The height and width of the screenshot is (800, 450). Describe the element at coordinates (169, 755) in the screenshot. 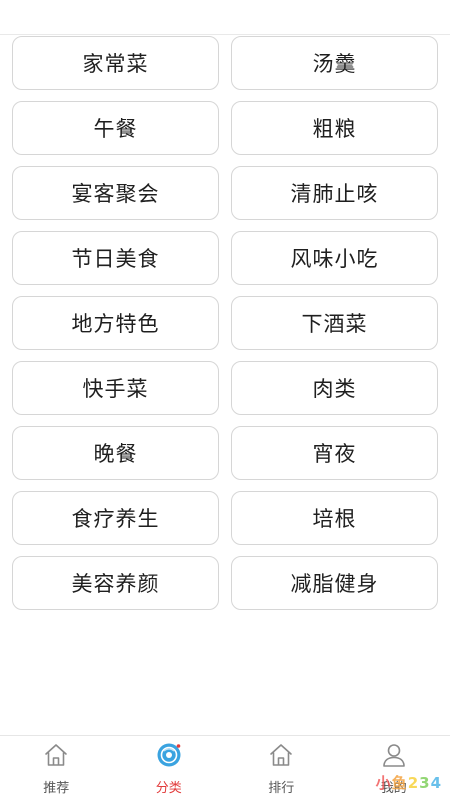

I see `category-icon` at that location.